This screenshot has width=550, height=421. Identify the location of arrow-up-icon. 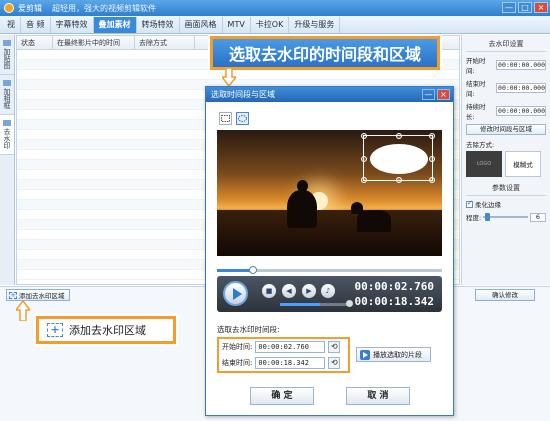
(23, 311).